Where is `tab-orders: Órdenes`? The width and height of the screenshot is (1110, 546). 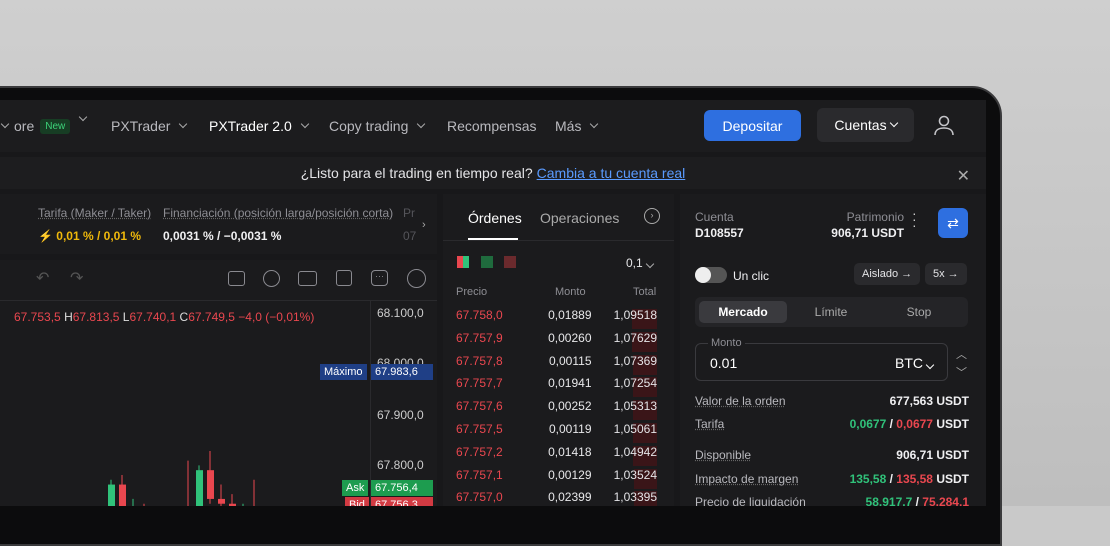 tab-orders: Órdenes is located at coordinates (495, 218).